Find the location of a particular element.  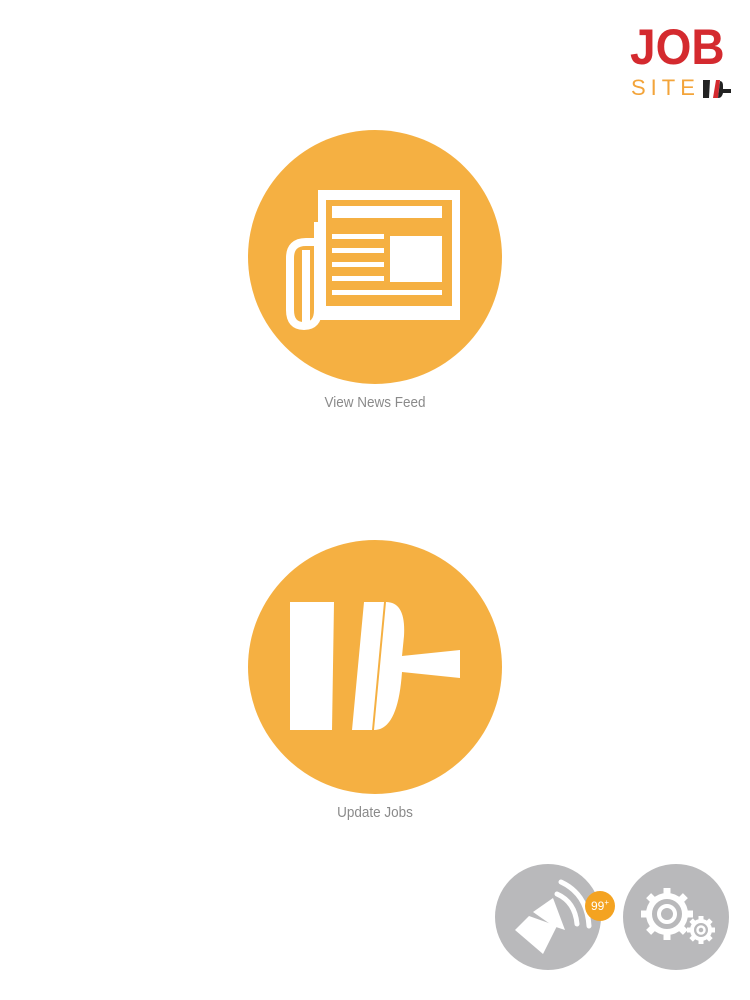

gears-icon is located at coordinates (676, 917).